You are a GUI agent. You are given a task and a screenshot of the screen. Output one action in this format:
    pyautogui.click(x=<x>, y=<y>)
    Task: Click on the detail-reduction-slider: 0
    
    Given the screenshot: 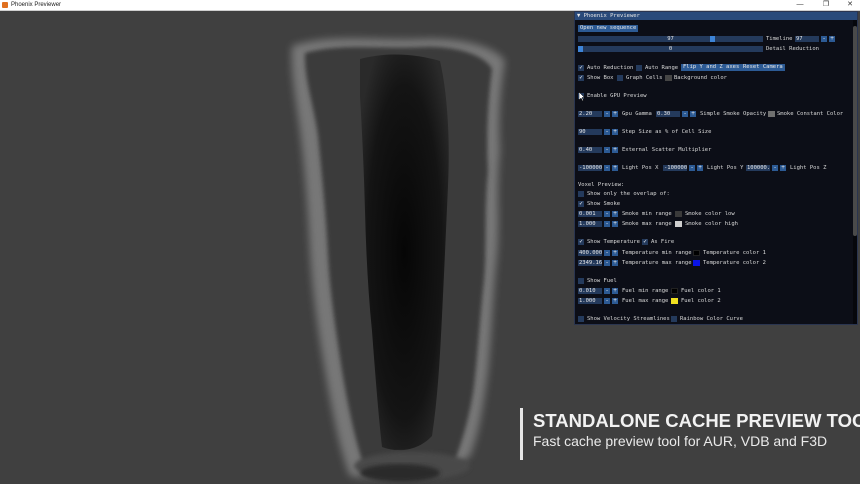 What is the action you would take?
    pyautogui.click(x=670, y=49)
    